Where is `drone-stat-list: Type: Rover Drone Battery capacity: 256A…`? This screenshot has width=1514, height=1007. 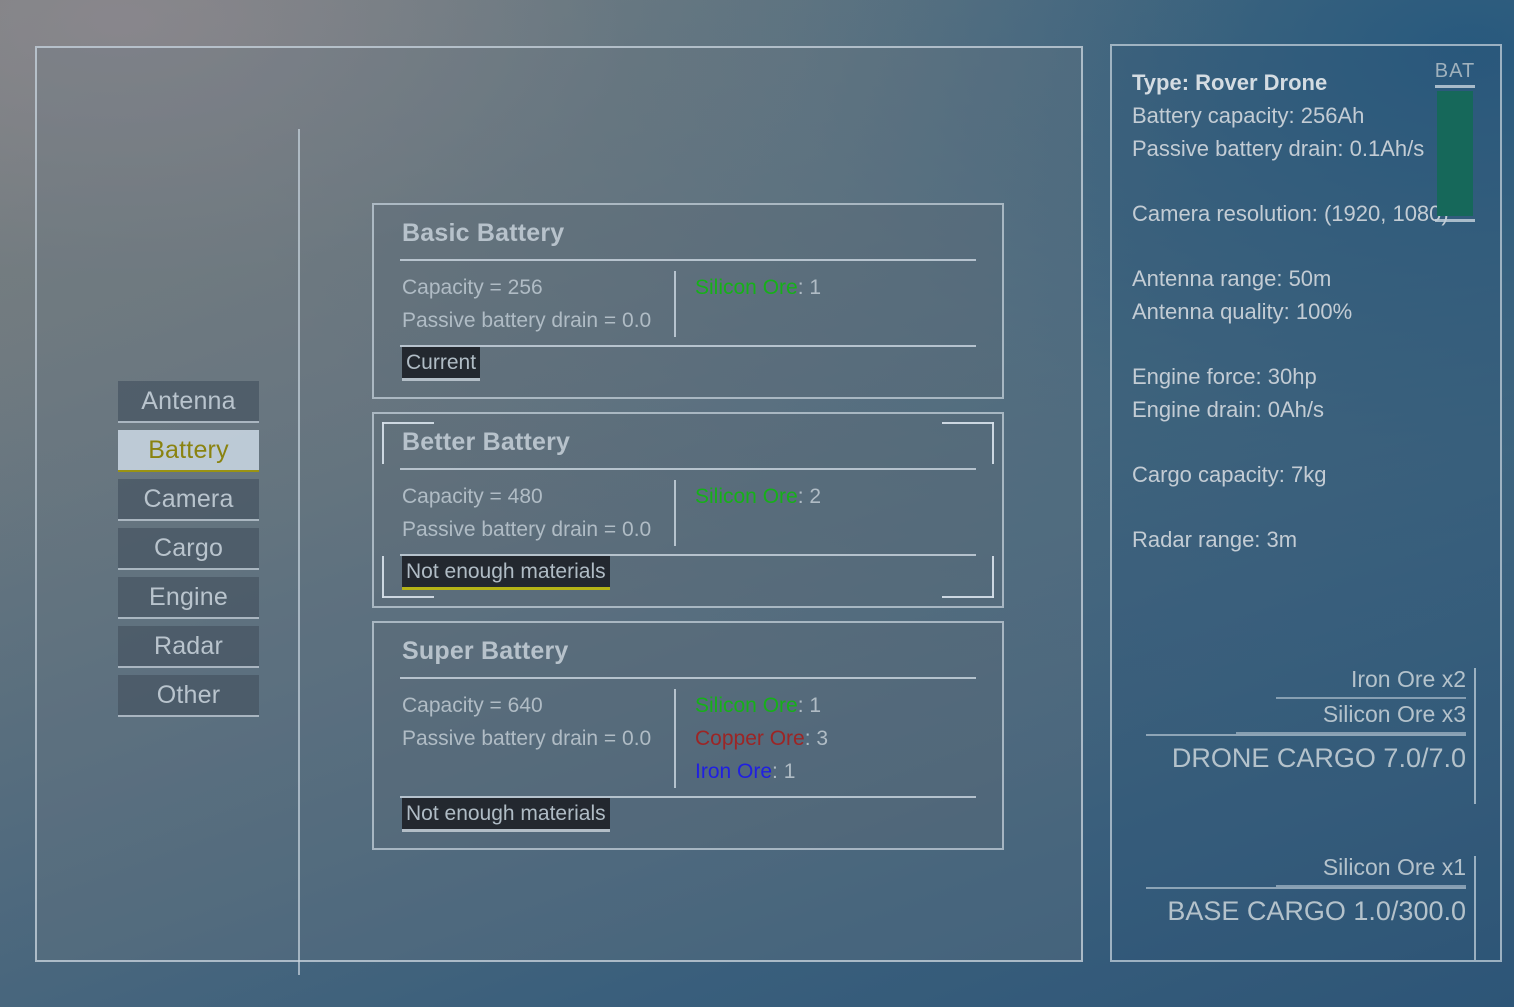
drone-stat-list: Type: Rover Drone Battery capacity: 256A… is located at coordinates (1297, 311).